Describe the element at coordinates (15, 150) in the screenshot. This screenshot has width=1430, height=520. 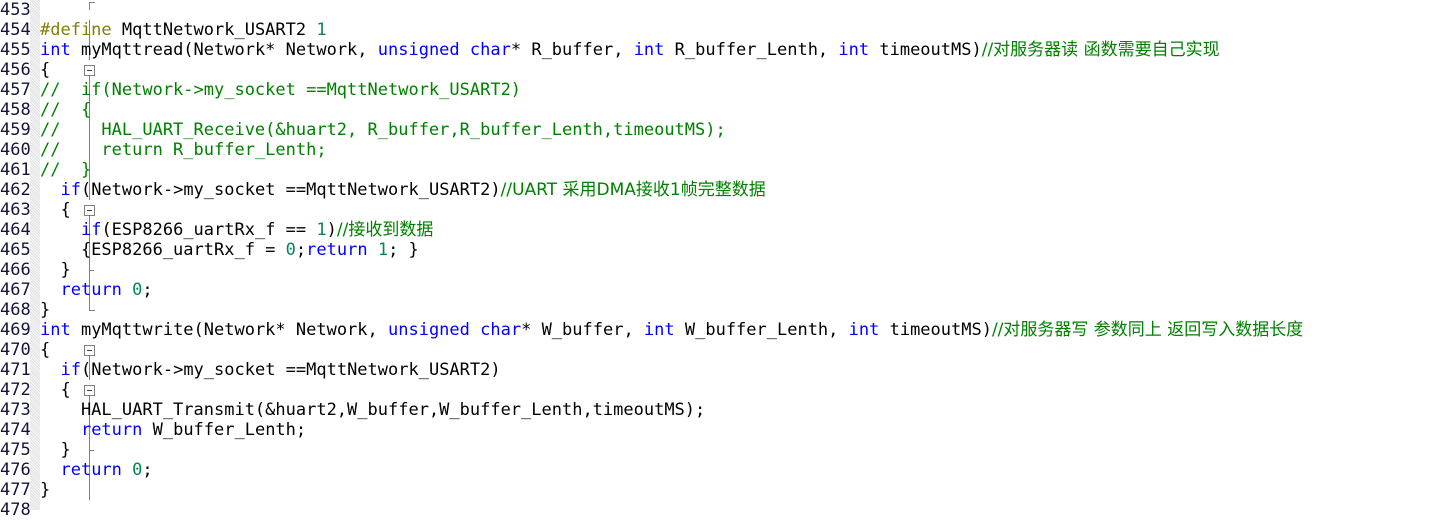
I see `line-number: 460` at that location.